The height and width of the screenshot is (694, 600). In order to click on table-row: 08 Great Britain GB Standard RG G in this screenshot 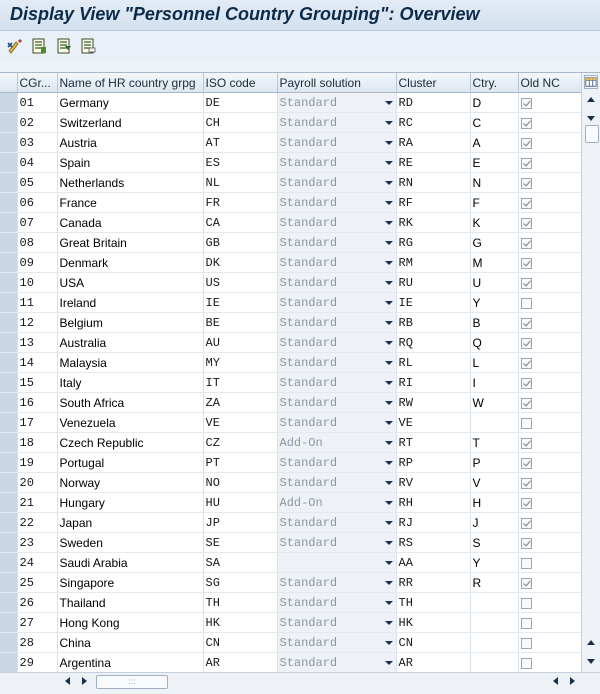, I will do `click(291, 242)`.